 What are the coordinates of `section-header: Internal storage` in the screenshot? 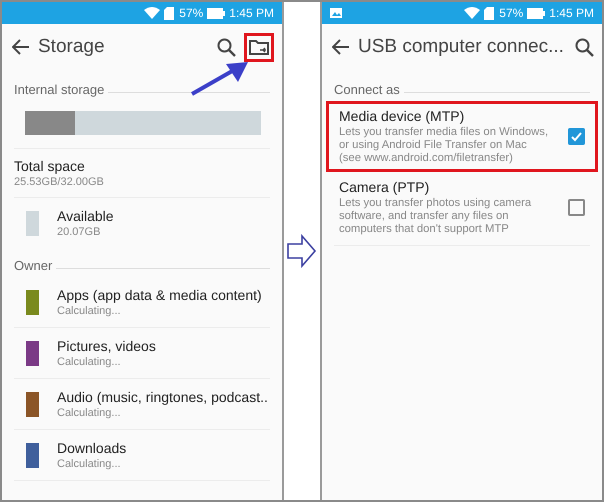 It's located at (59, 89).